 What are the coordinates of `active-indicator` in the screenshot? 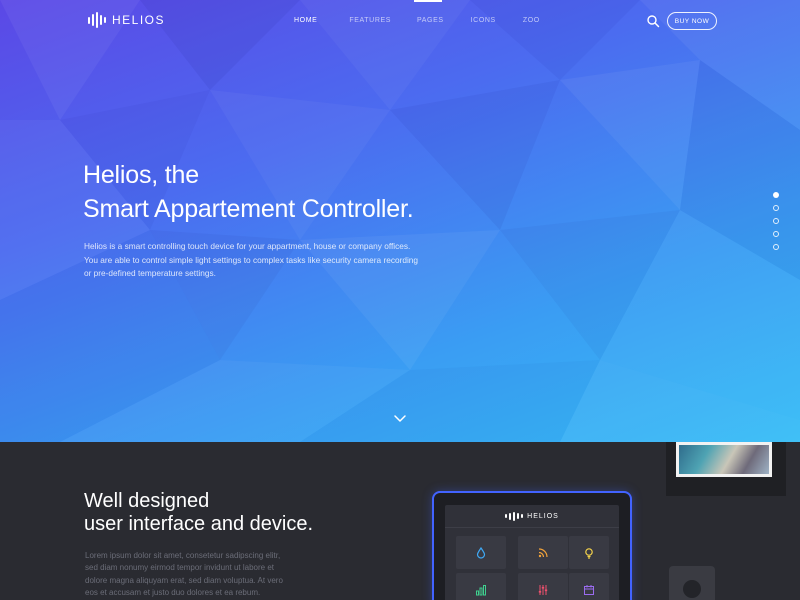 It's located at (428, 1).